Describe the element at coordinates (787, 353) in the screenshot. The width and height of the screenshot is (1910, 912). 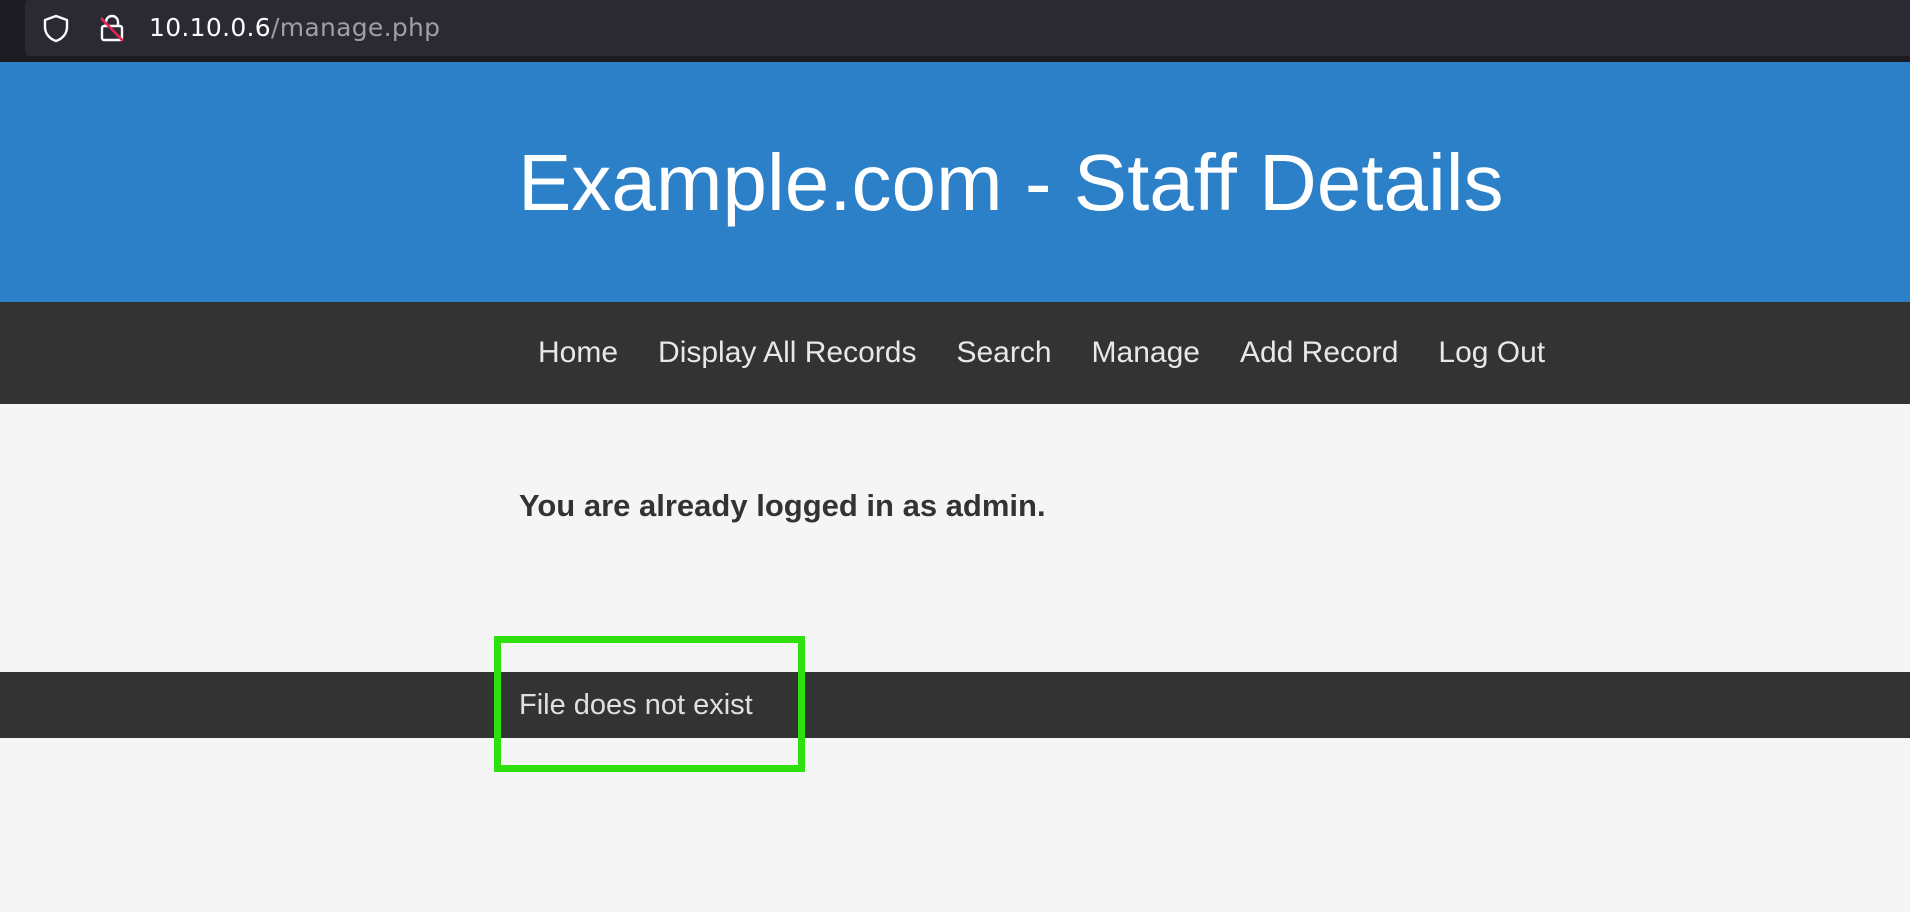
I see `nav-link-display-all-records: Display All Records` at that location.